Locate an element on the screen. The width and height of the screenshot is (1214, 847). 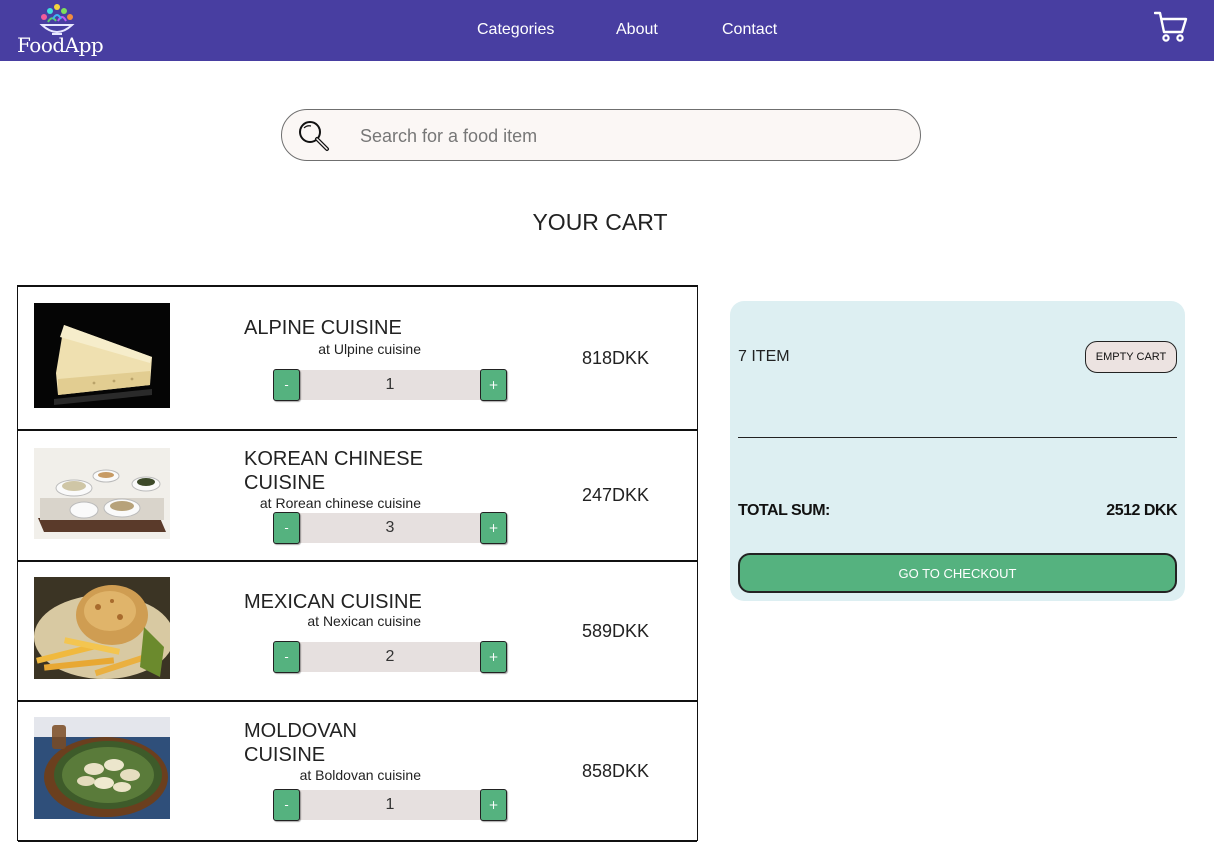
empty-cart-button: EMPTY CART is located at coordinates (1131, 357).